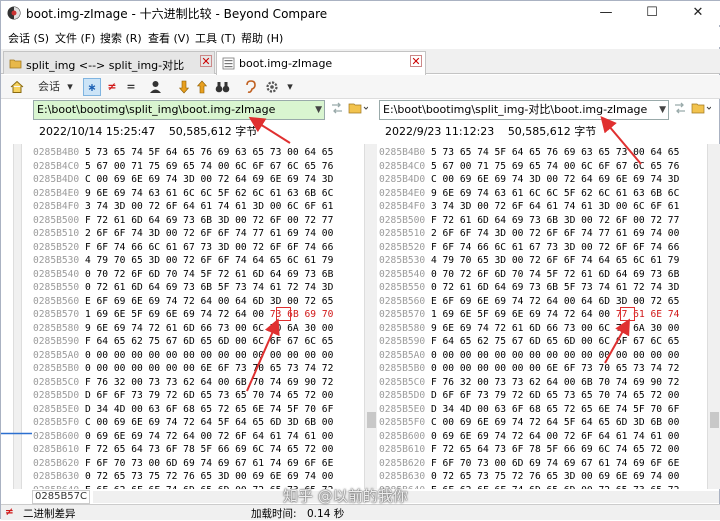 This screenshot has width=720, height=521. Describe the element at coordinates (653, 314) in the screenshot. I see `diff-byte: 6E` at that location.